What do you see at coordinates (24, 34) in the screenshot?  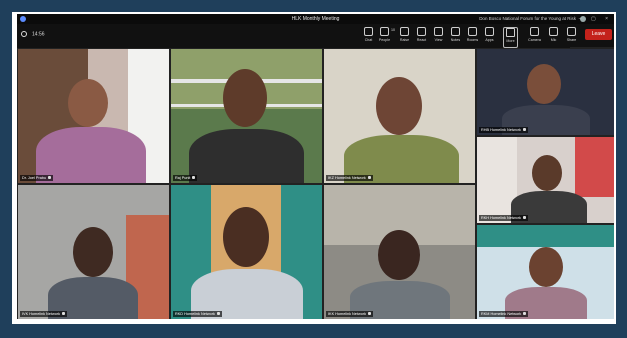 I see `shield-icon` at bounding box center [24, 34].